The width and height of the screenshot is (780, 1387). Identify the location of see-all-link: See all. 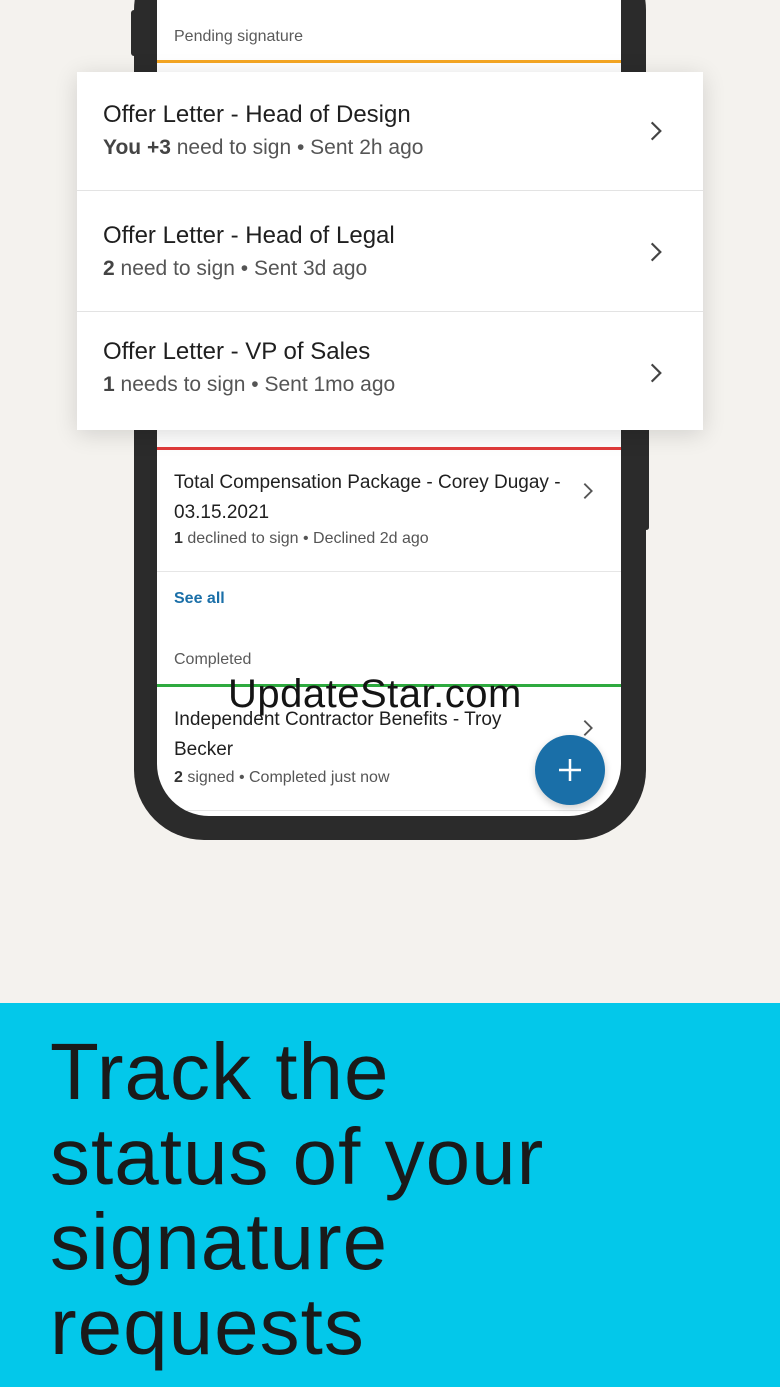
(199, 599).